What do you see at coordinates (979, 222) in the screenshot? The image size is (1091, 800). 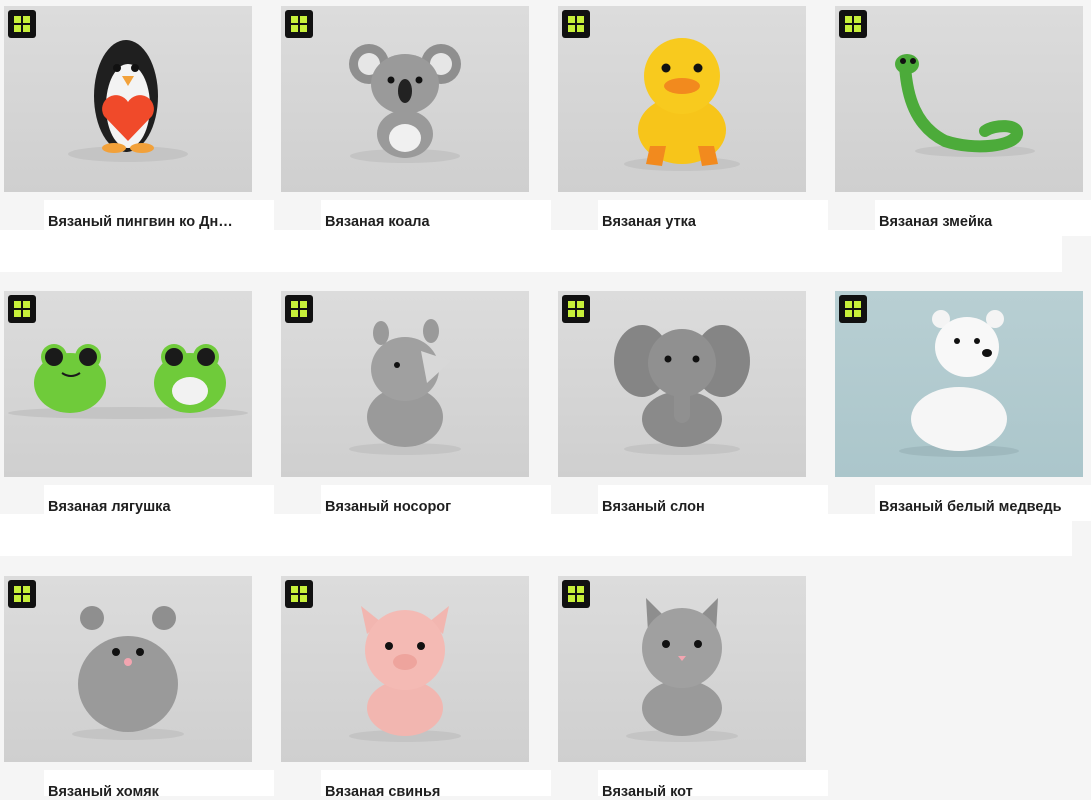 I see `product-title: Вязаная змейка` at bounding box center [979, 222].